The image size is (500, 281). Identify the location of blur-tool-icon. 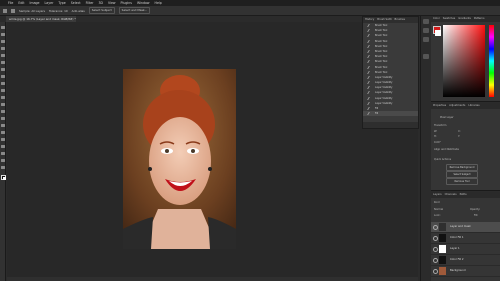
(3, 118).